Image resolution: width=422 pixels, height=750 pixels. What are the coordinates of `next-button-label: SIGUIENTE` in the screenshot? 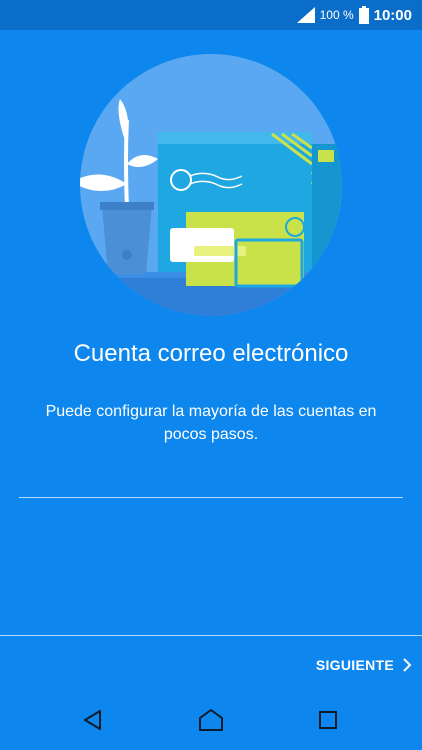 It's located at (354, 665).